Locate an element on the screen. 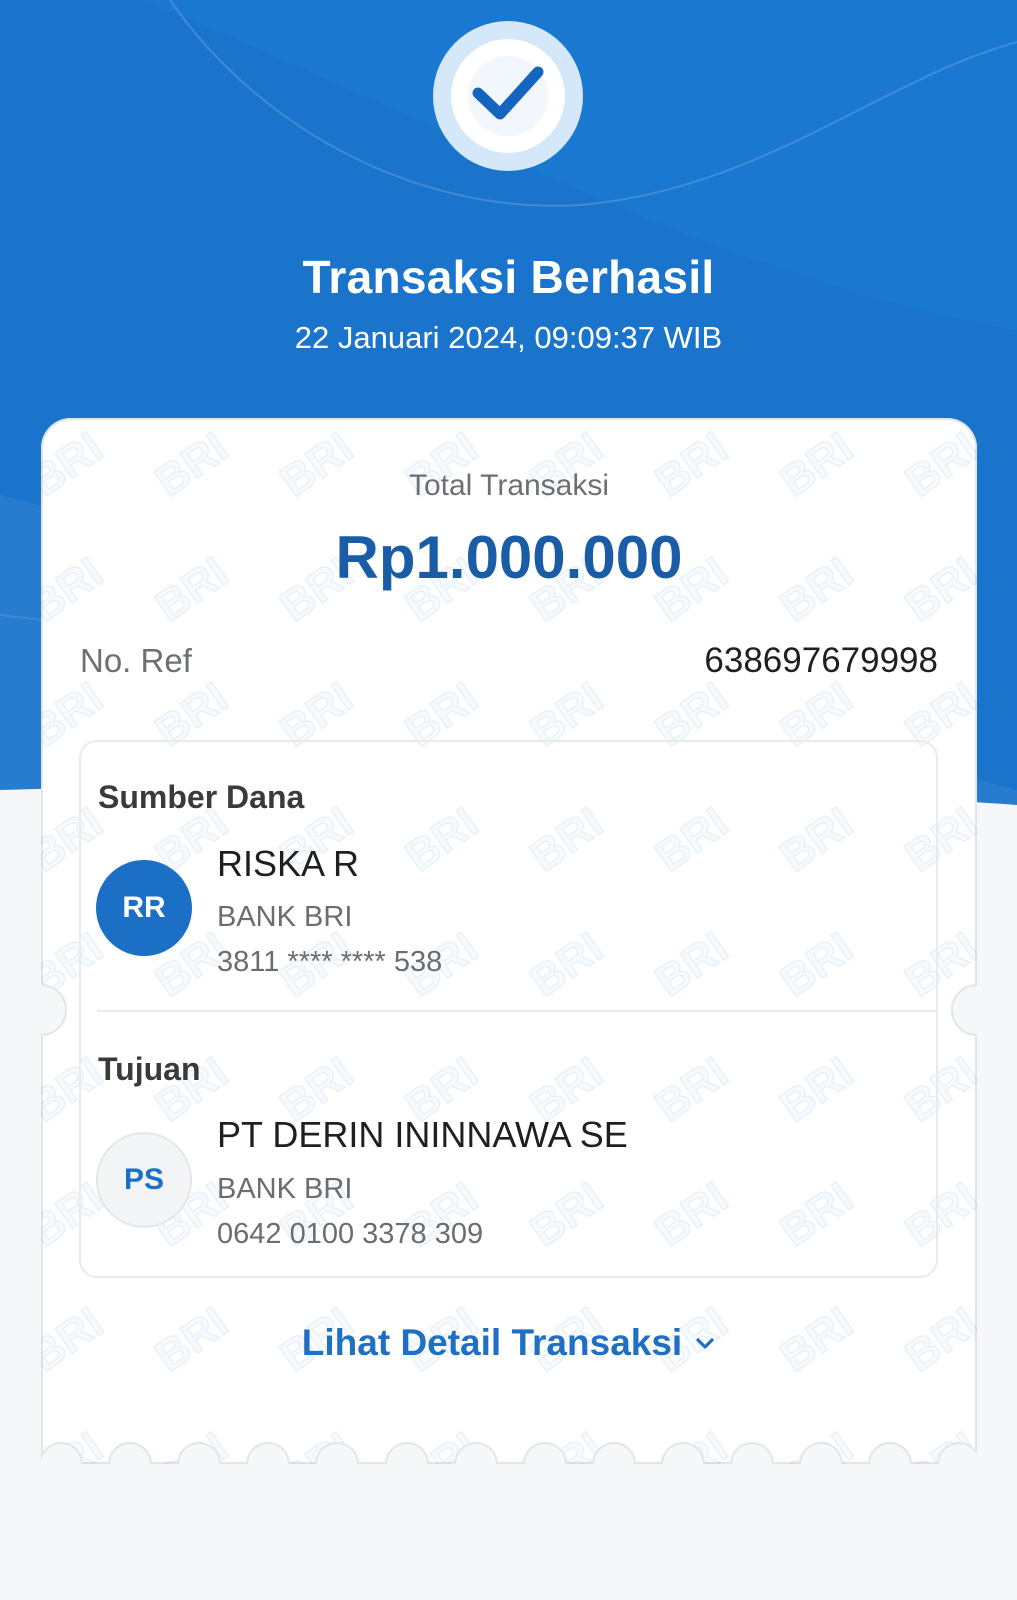  chevron-down-icon is located at coordinates (705, 1343).